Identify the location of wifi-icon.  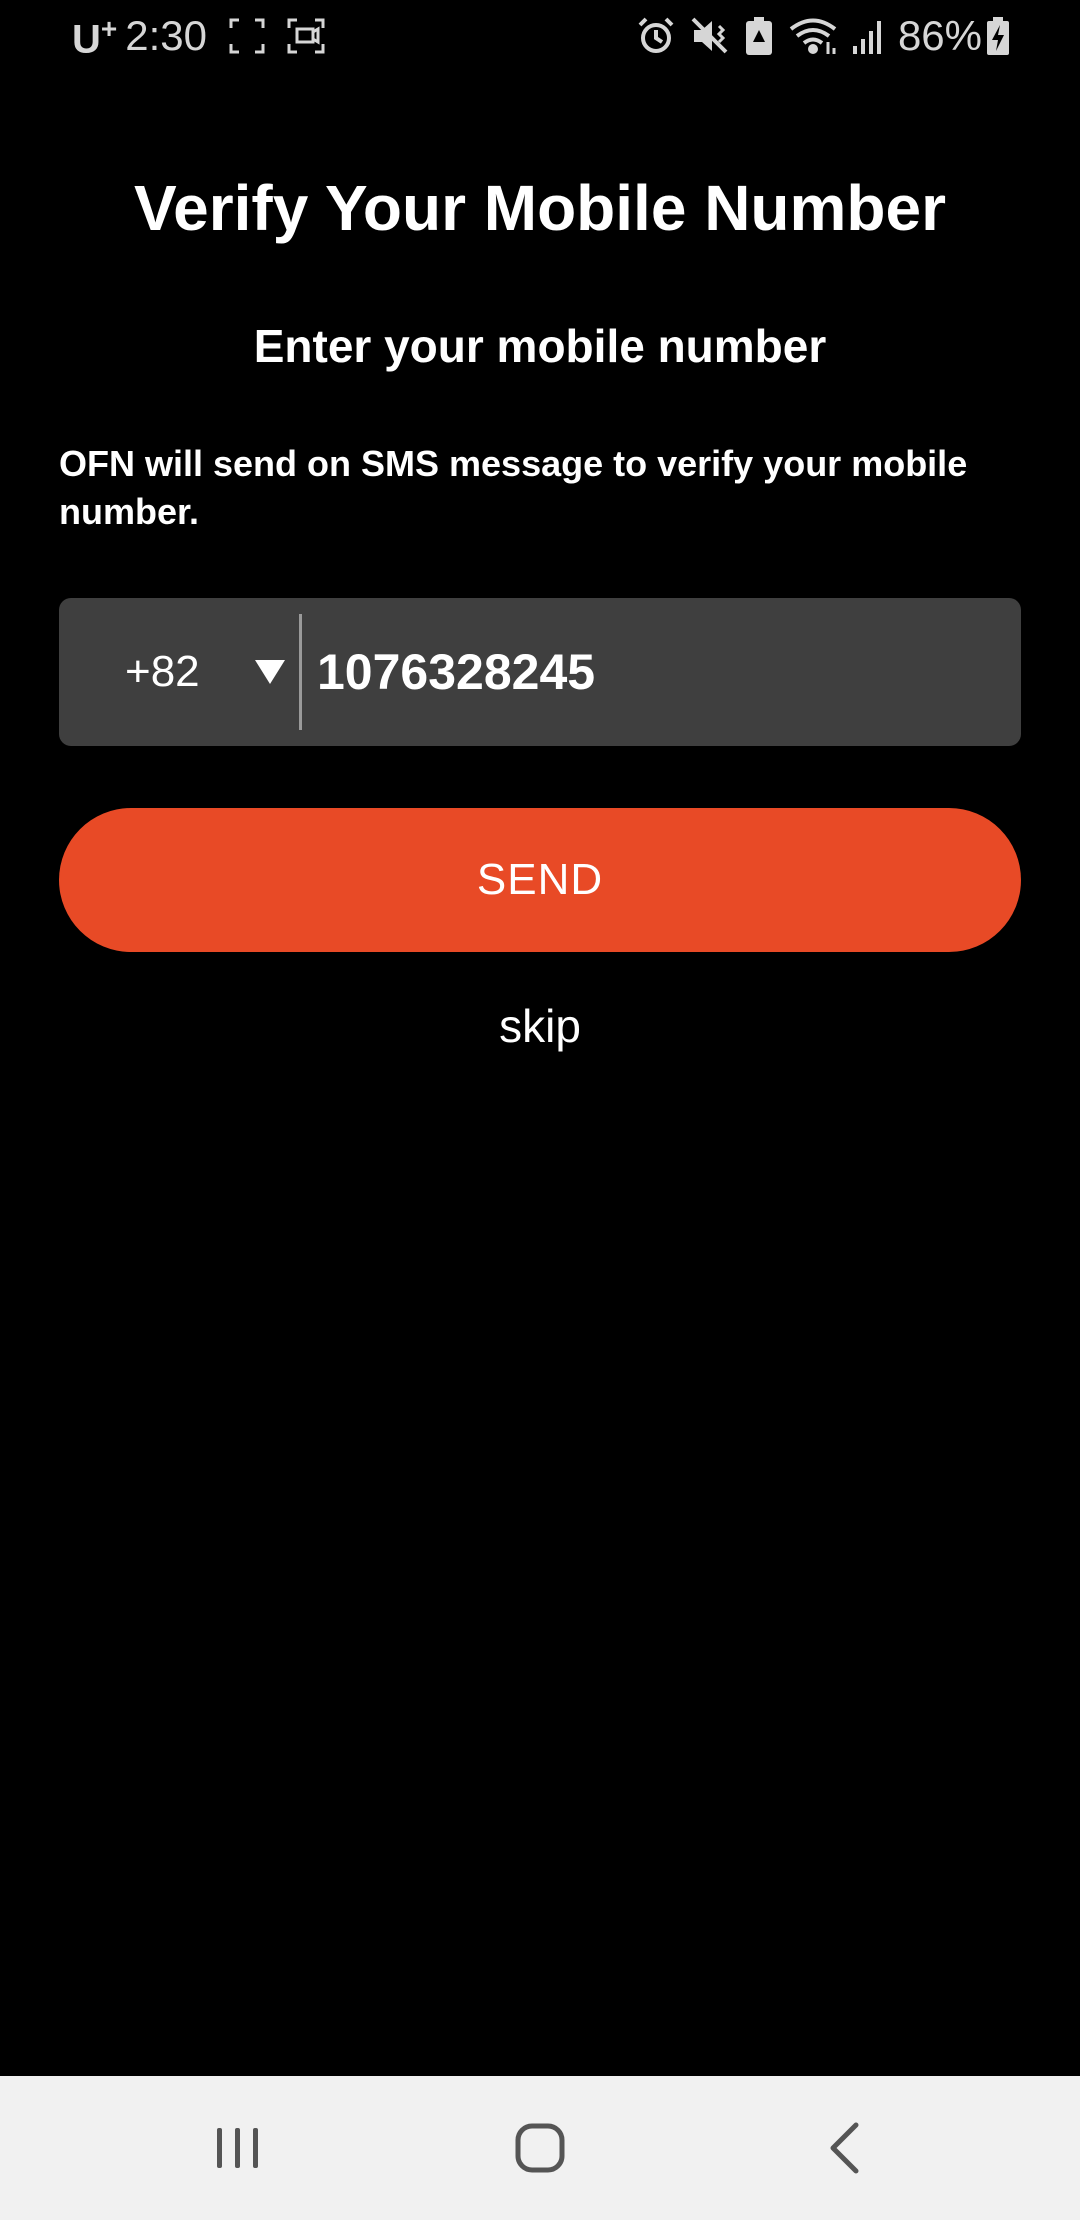
(813, 36).